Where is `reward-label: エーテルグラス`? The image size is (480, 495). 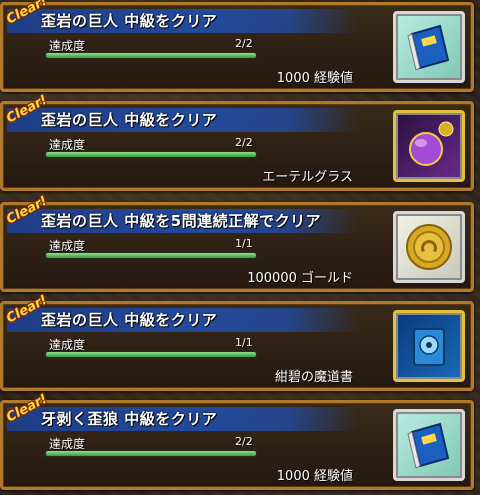 reward-label: エーテルグラス is located at coordinates (307, 177).